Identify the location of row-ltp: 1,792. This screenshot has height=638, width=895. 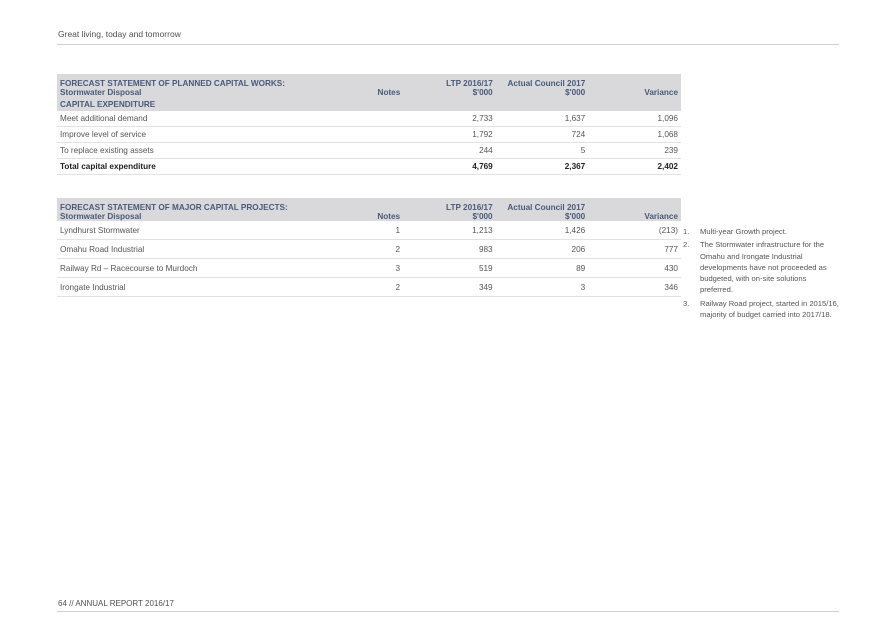
(449, 134).